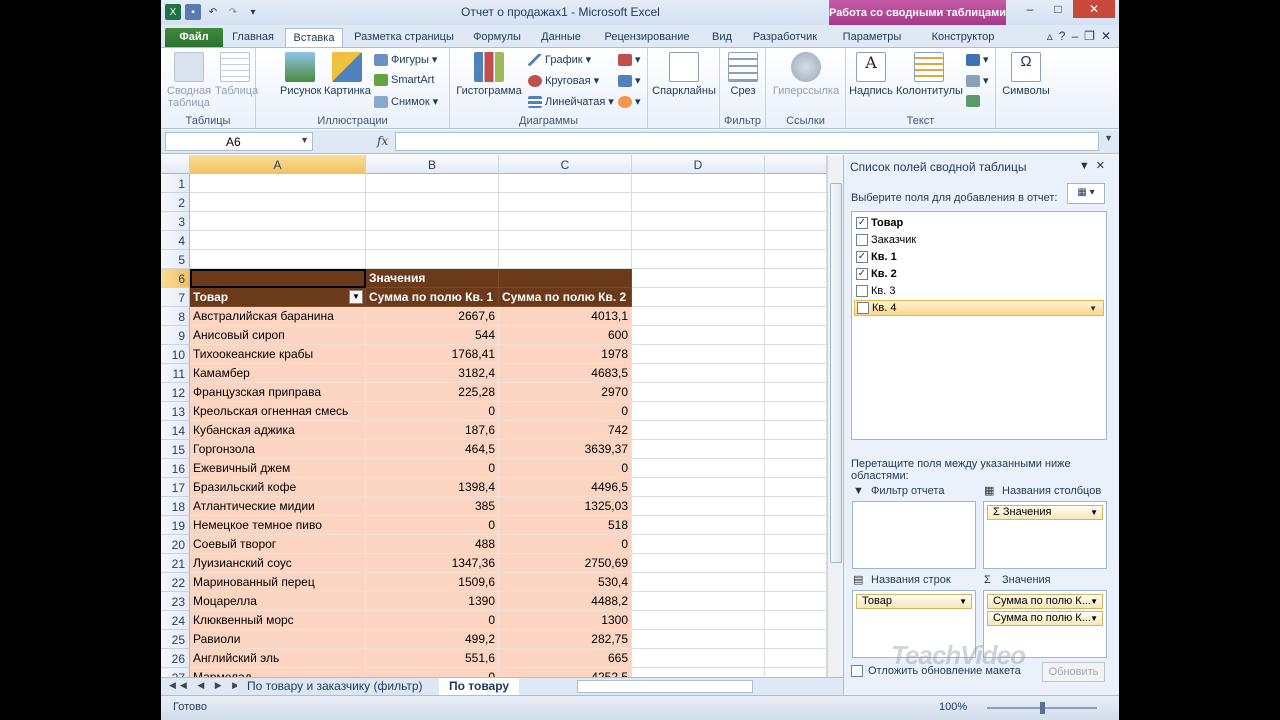 This screenshot has height=720, width=1280. What do you see at coordinates (175, 411) in the screenshot?
I see `row-header: 13` at bounding box center [175, 411].